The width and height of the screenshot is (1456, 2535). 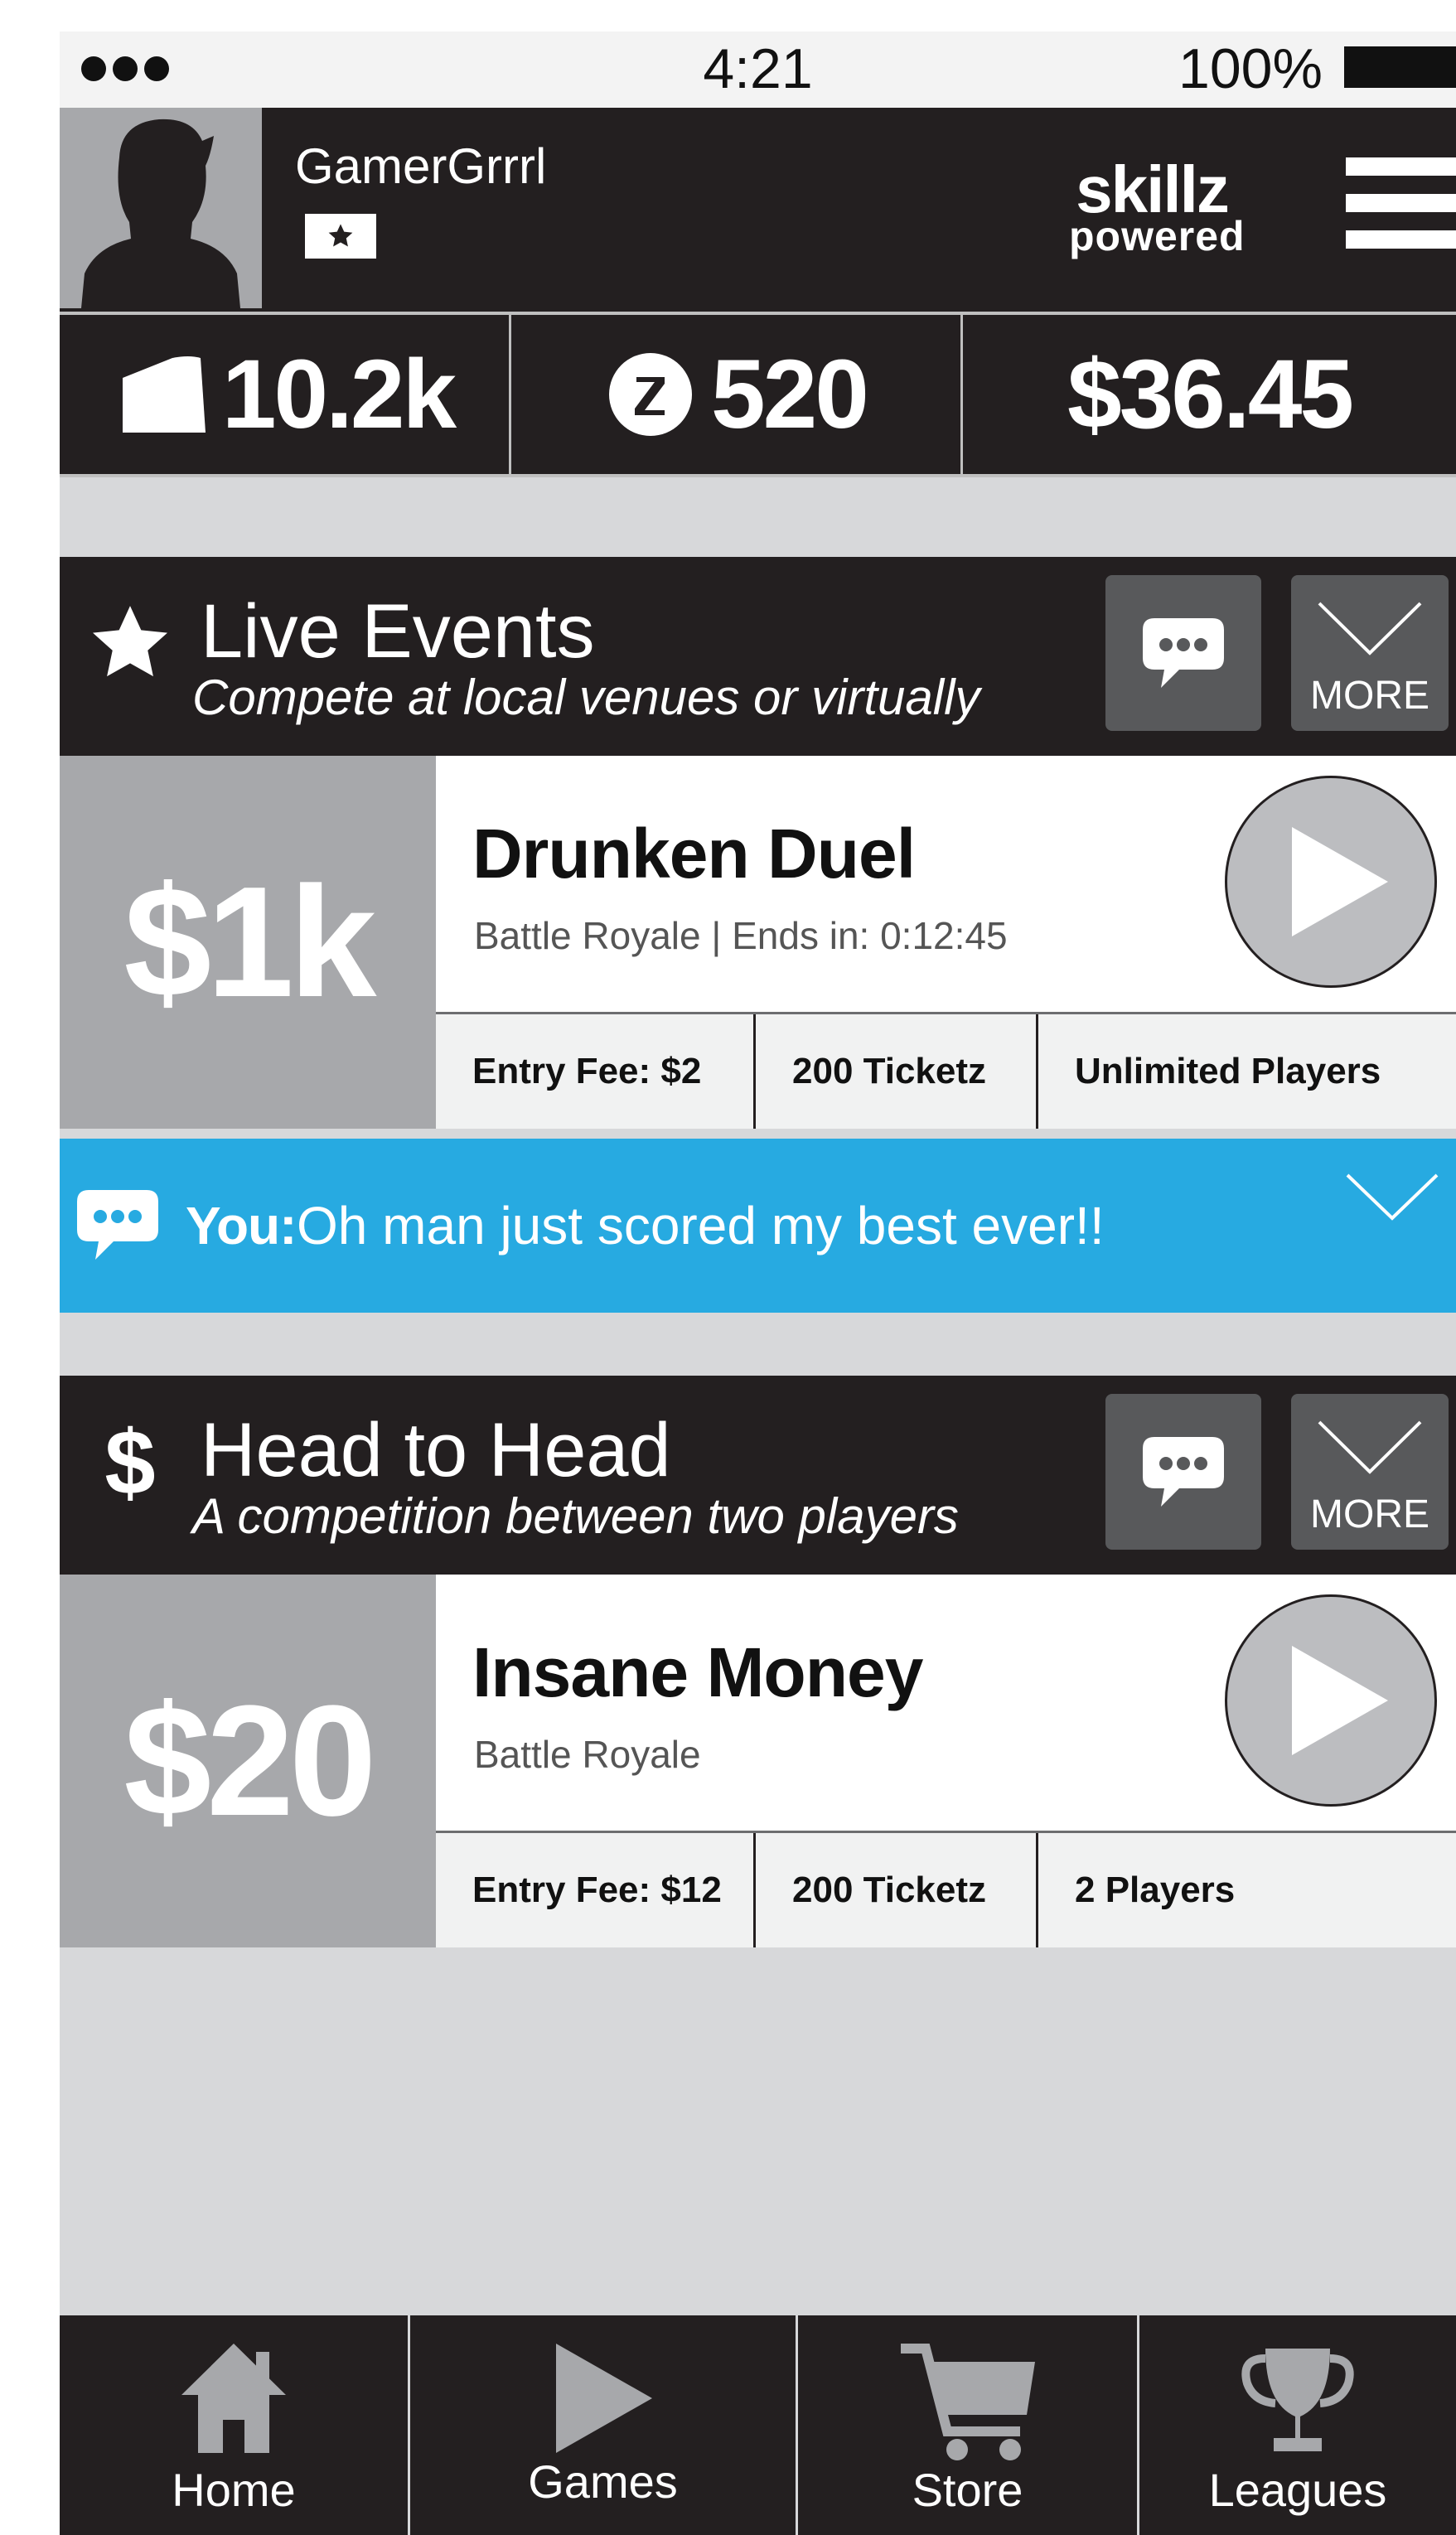 I want to click on nav-games: Games, so click(x=602, y=2425).